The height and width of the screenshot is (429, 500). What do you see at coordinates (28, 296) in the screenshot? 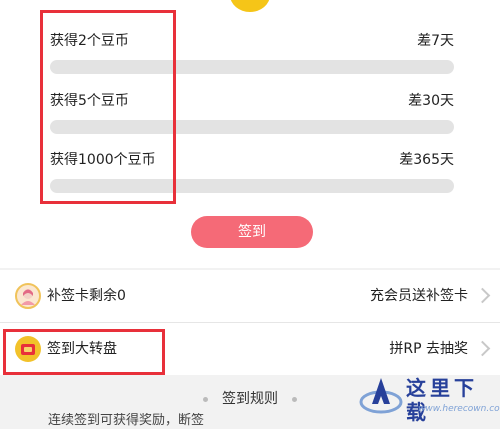
I see `avatar-icon` at bounding box center [28, 296].